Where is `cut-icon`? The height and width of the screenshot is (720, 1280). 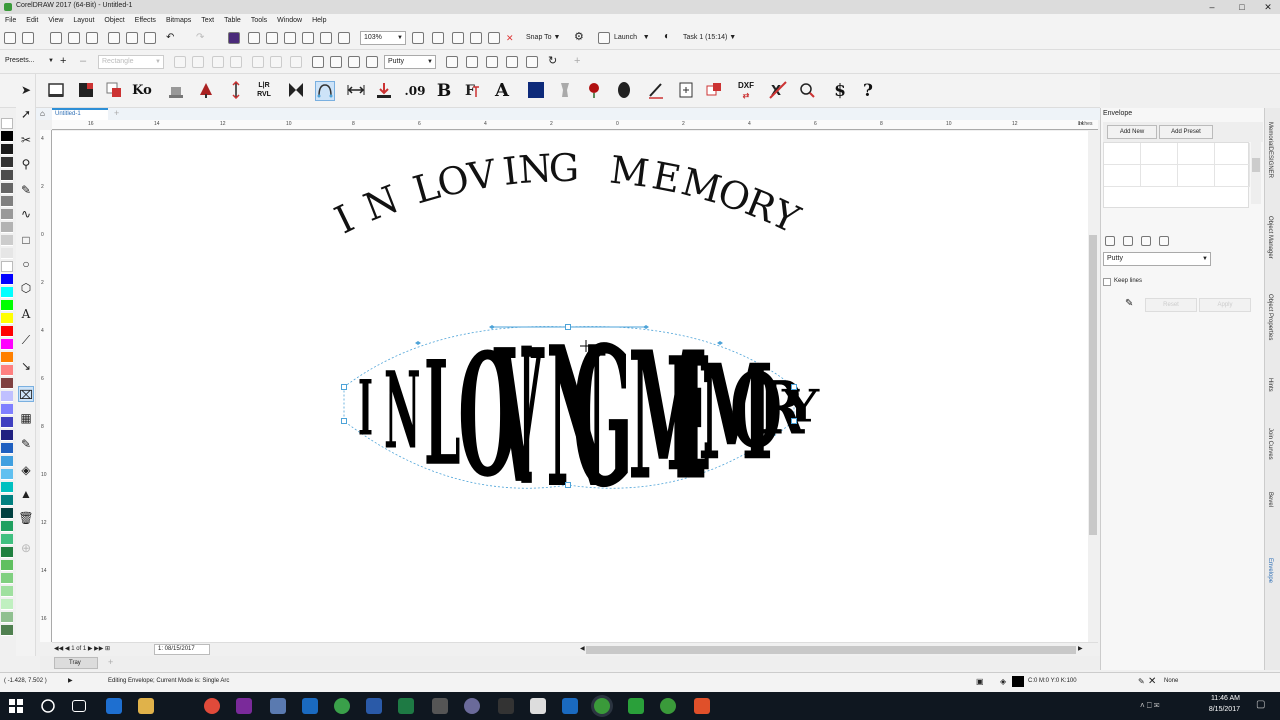
cut-icon is located at coordinates (114, 38).